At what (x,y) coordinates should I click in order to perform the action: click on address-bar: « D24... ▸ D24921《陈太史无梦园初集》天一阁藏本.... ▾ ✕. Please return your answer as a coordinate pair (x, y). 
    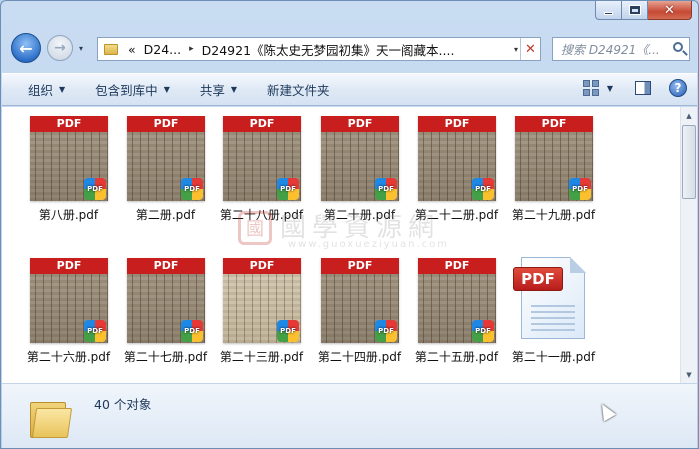
    Looking at the image, I should click on (319, 49).